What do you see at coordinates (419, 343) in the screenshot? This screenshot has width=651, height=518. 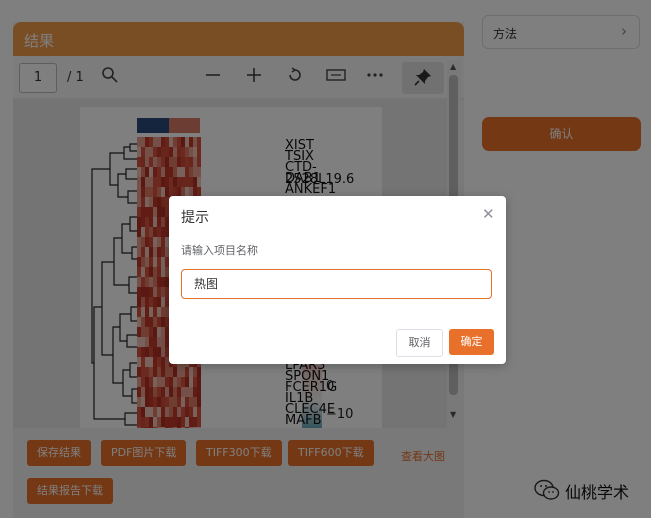 I see `cancel-button: 取消` at bounding box center [419, 343].